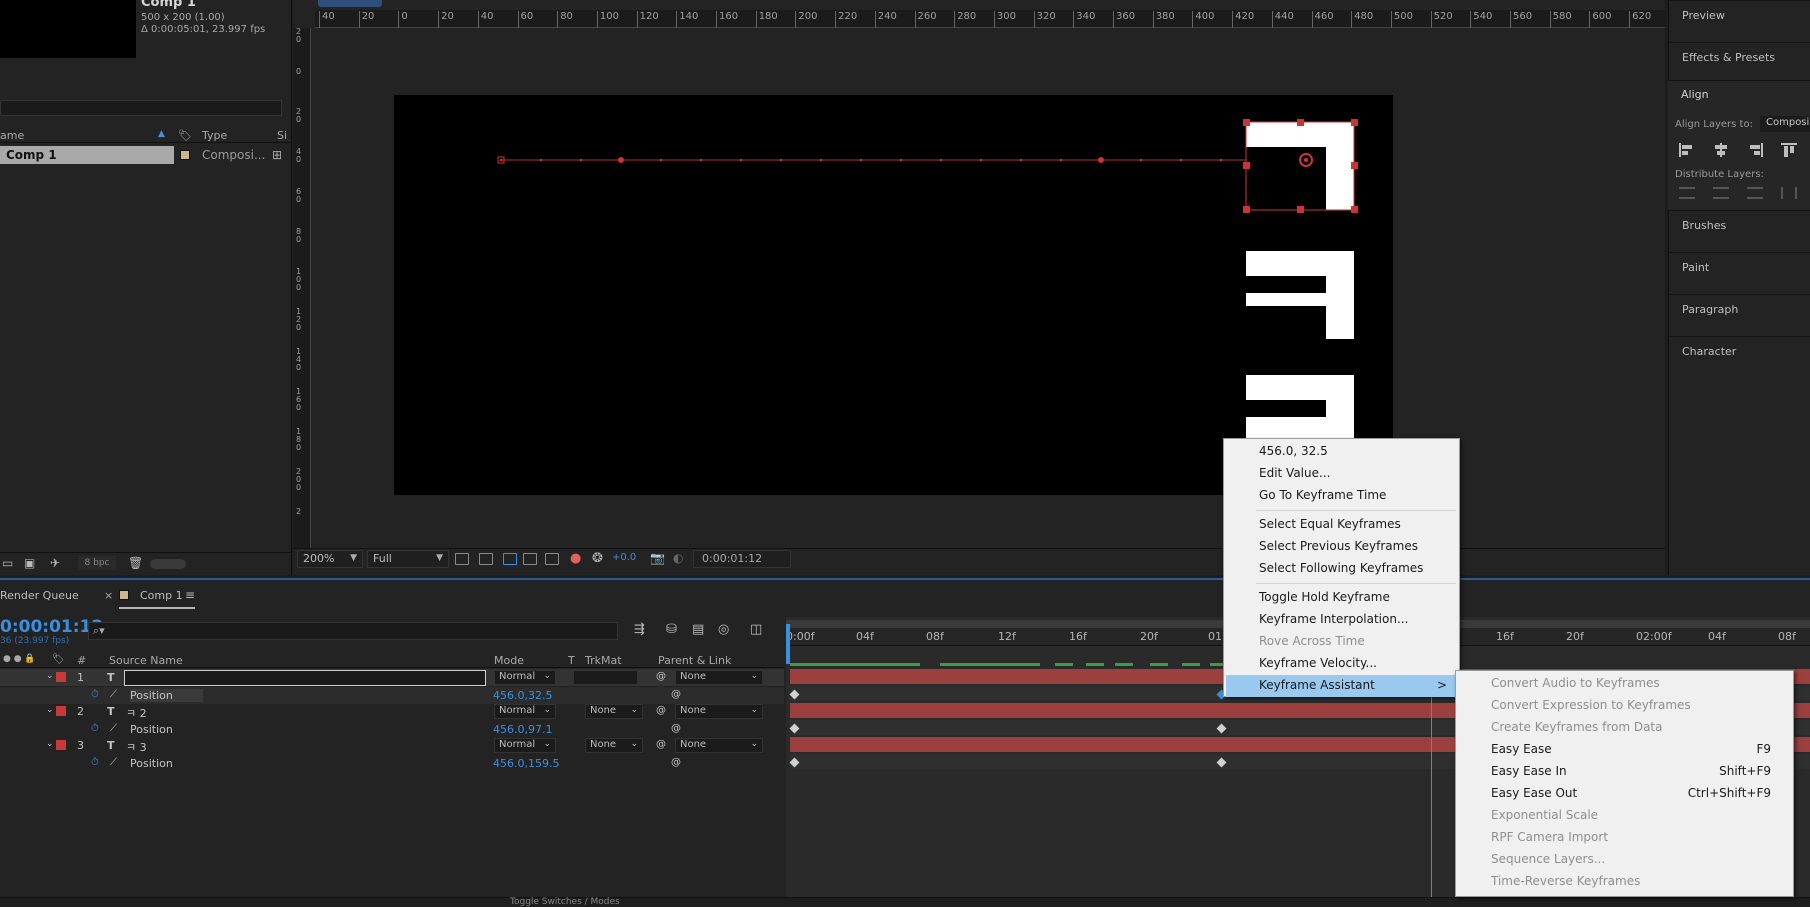 The image size is (1810, 907). Describe the element at coordinates (698, 629) in the screenshot. I see `frame-blending-icon: ▤` at that location.